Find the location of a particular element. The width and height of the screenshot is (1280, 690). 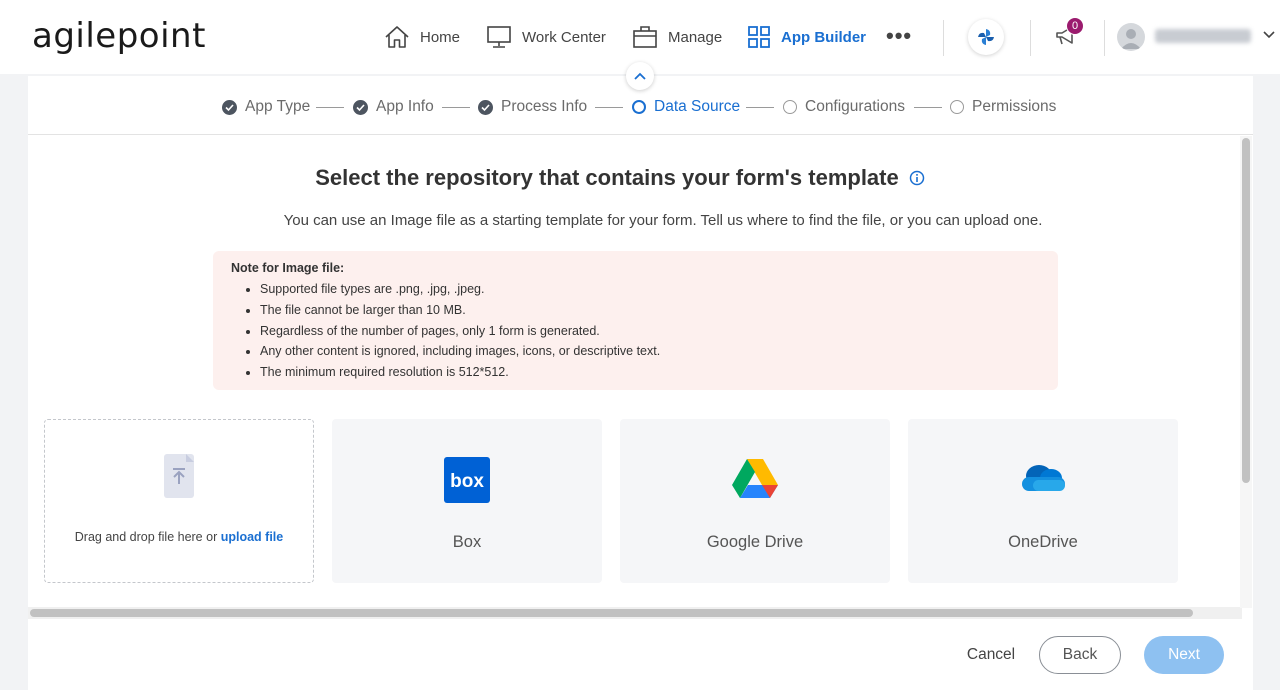

current-step-icon is located at coordinates (639, 107).